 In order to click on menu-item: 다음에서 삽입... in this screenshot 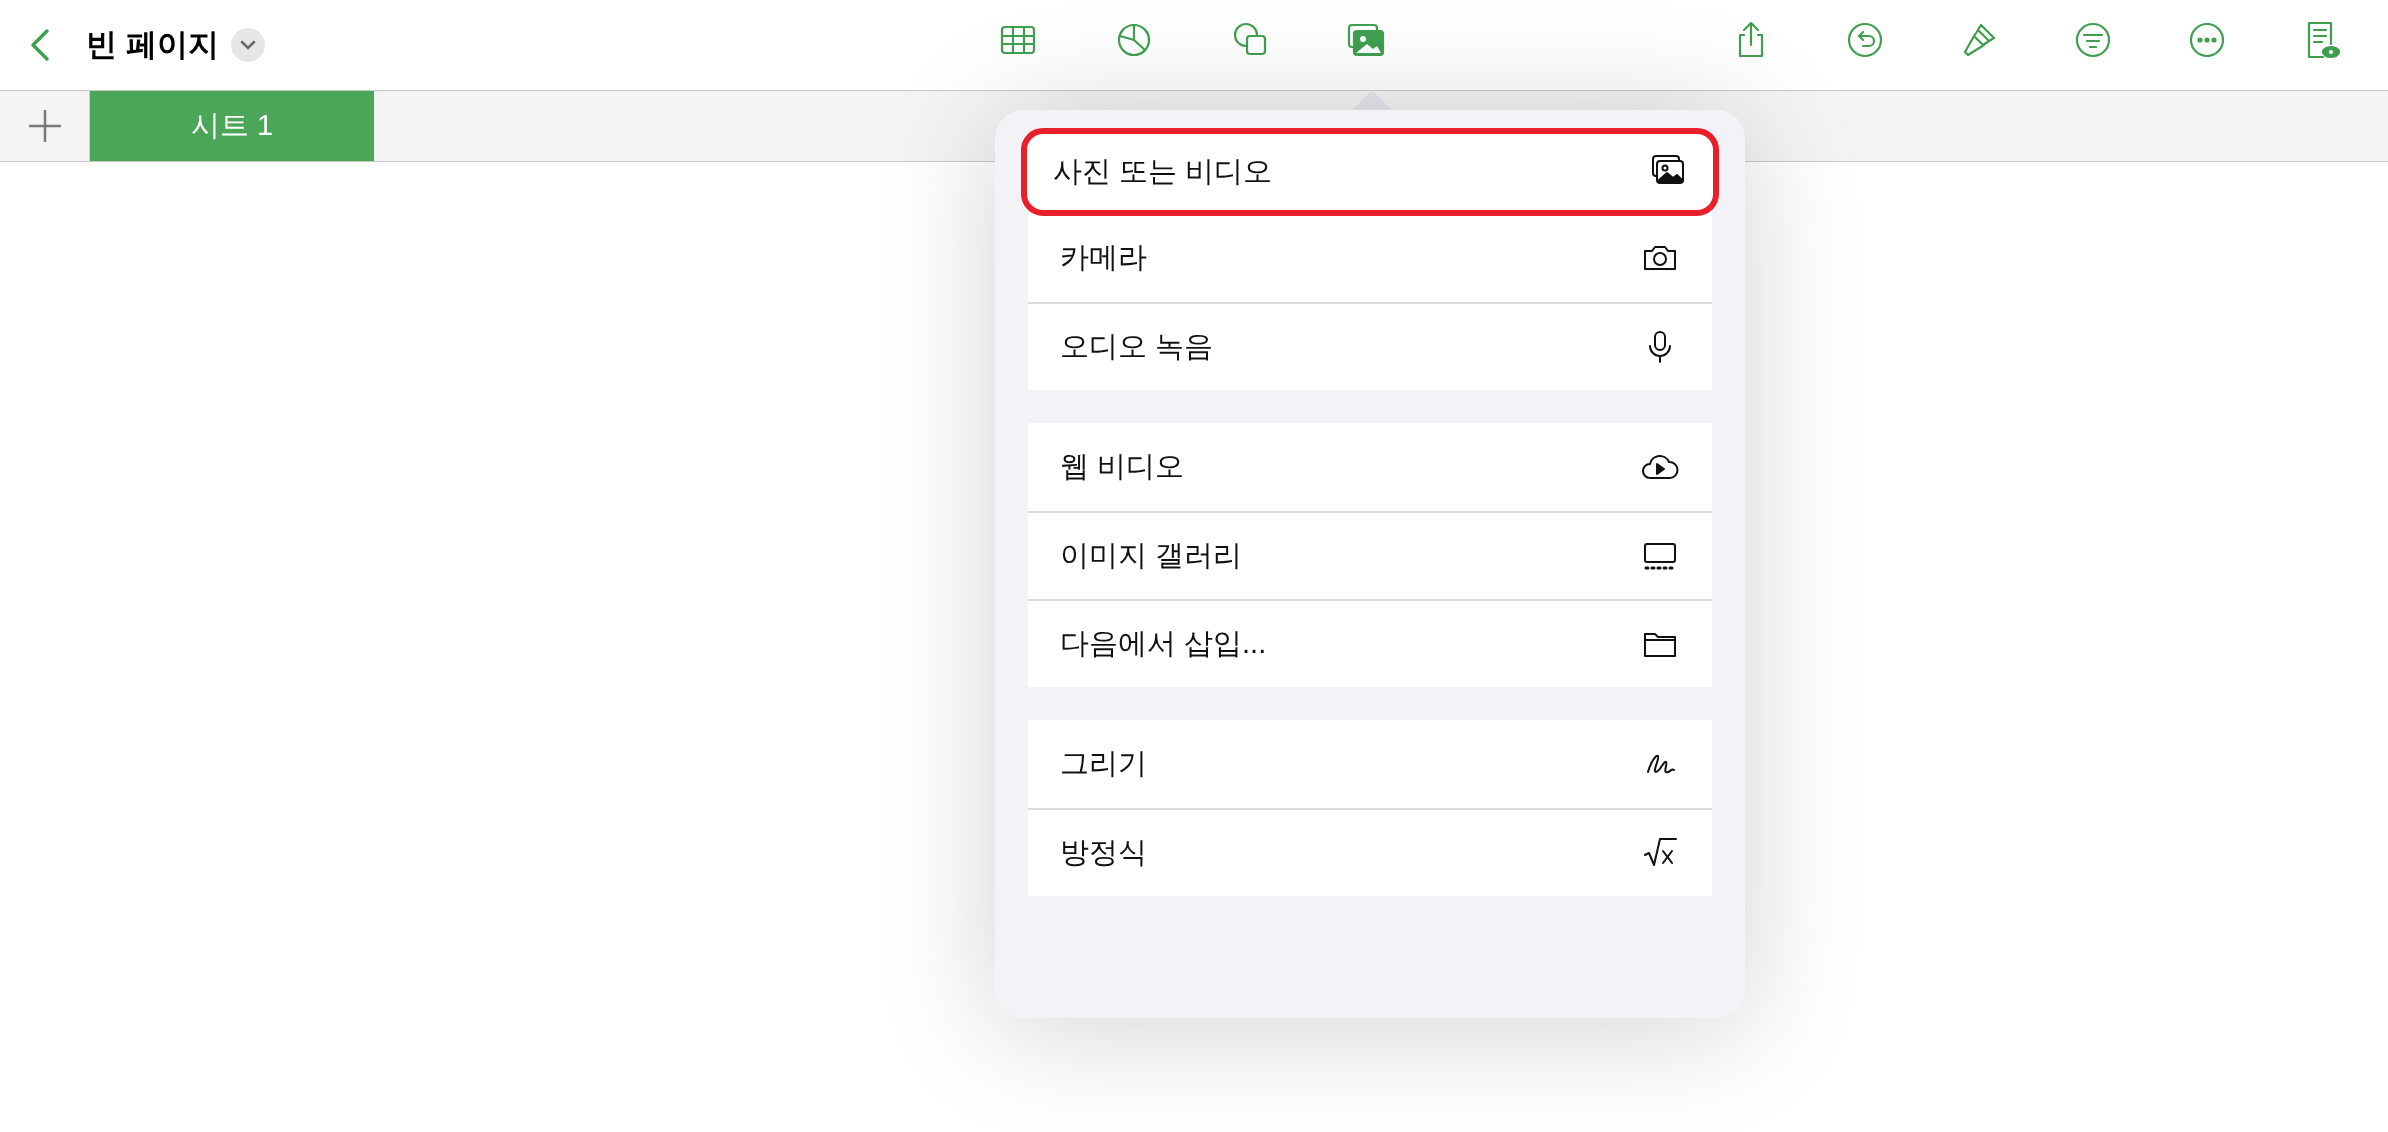, I will do `click(1370, 643)`.